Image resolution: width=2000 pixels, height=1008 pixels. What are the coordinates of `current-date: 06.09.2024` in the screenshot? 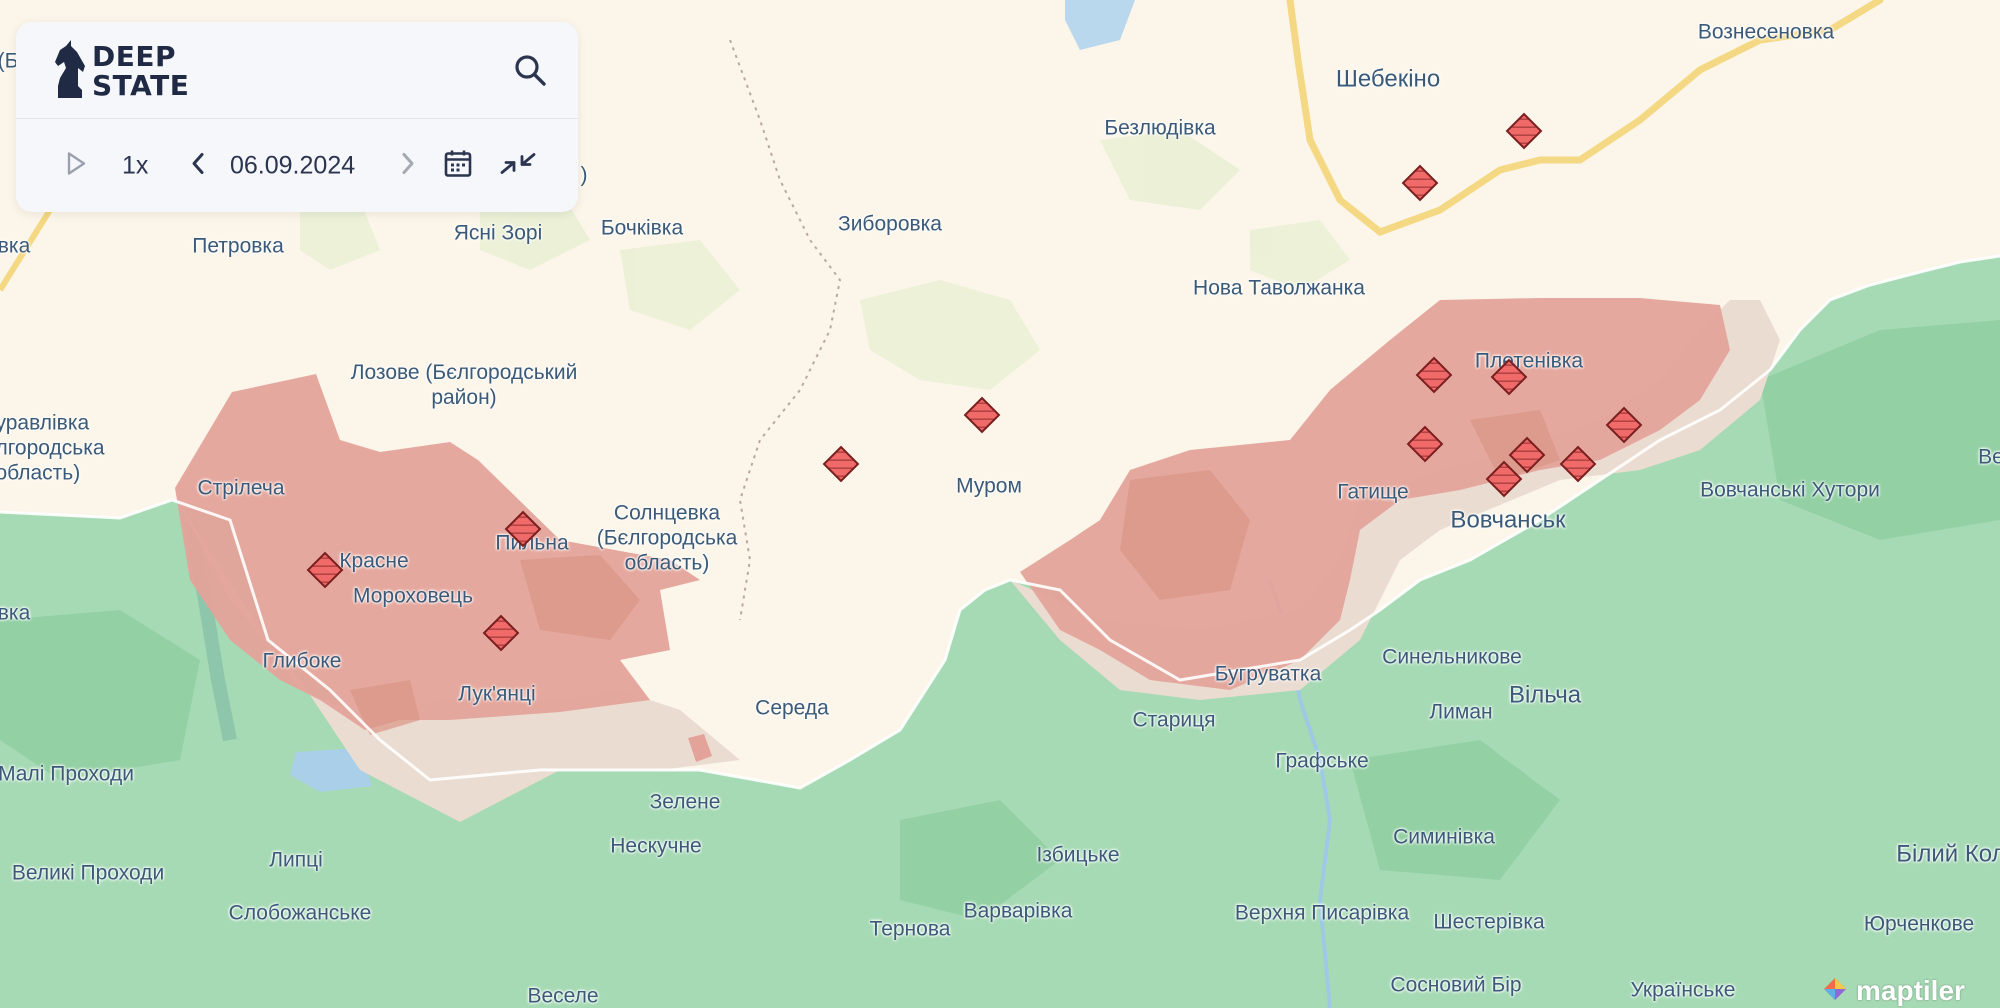 It's located at (292, 165).